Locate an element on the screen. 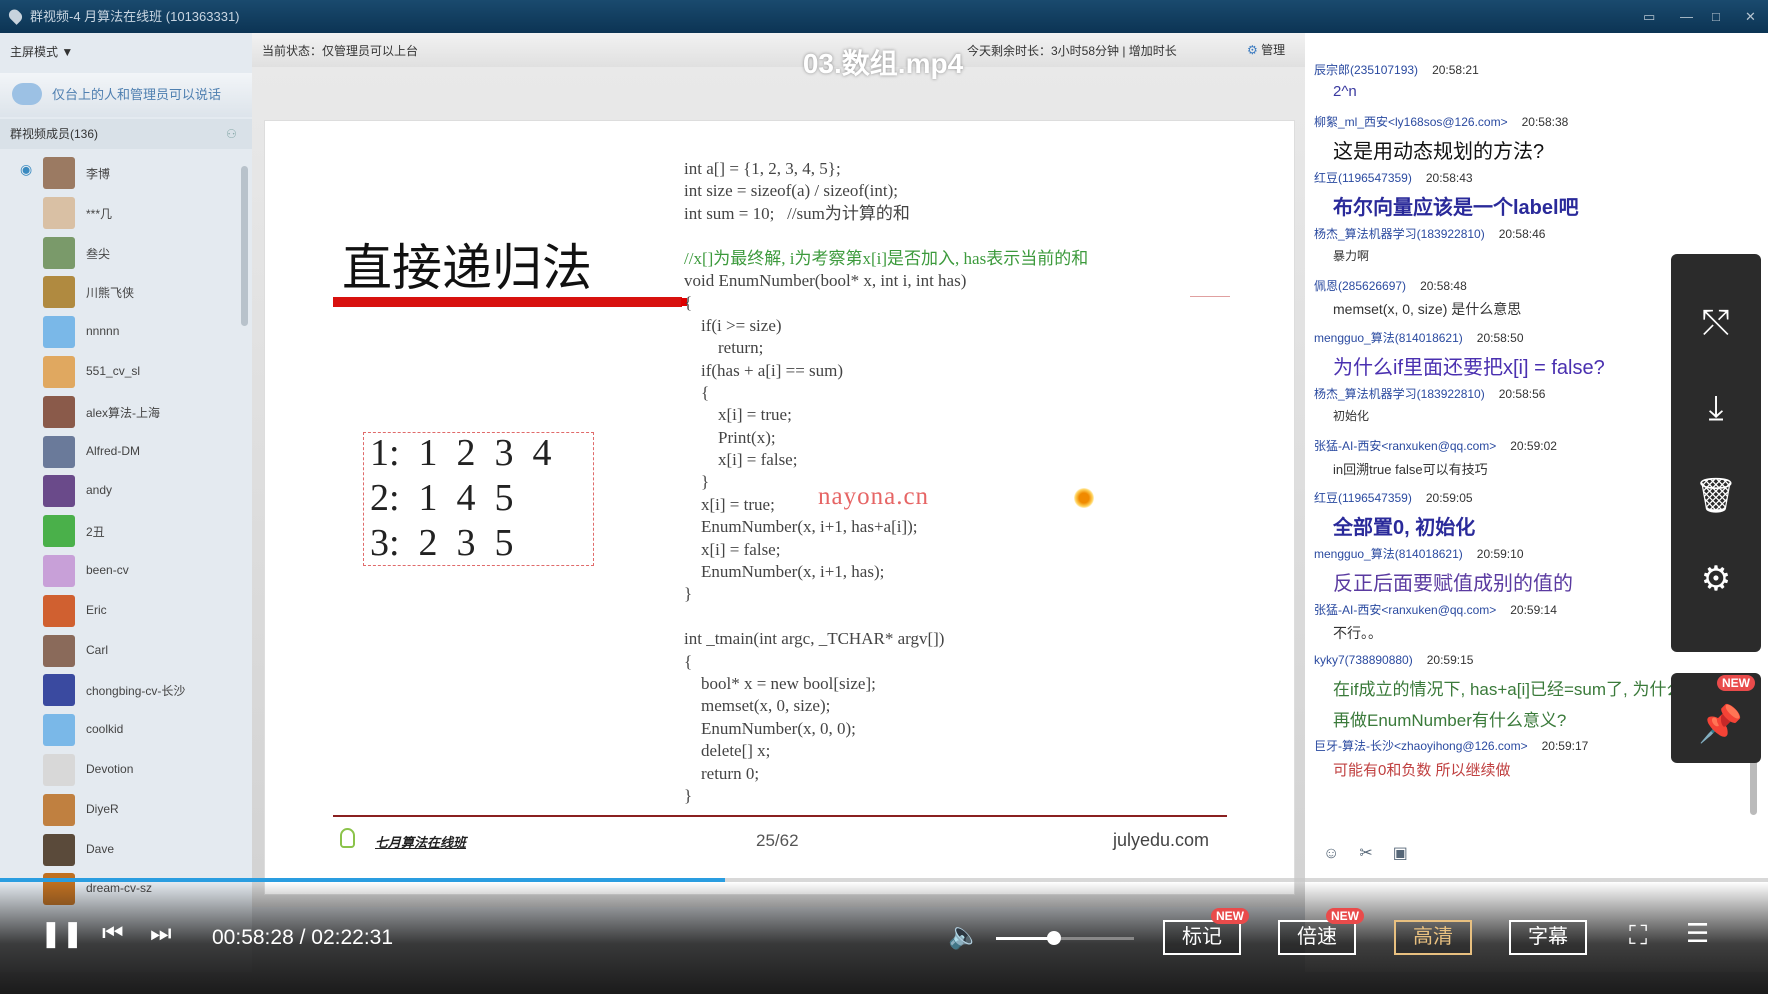 The image size is (1768, 994). pointer-highlight is located at coordinates (1084, 498).